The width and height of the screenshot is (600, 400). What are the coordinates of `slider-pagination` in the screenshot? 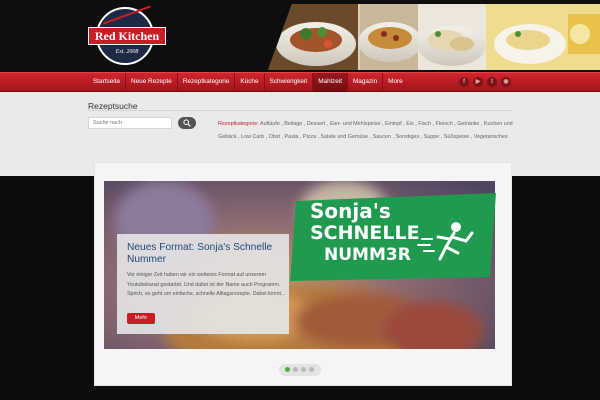 It's located at (300, 370).